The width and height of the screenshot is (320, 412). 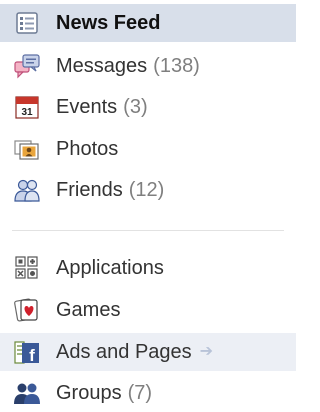 I want to click on sidebar-item-news-feed: News Feed, so click(x=148, y=23).